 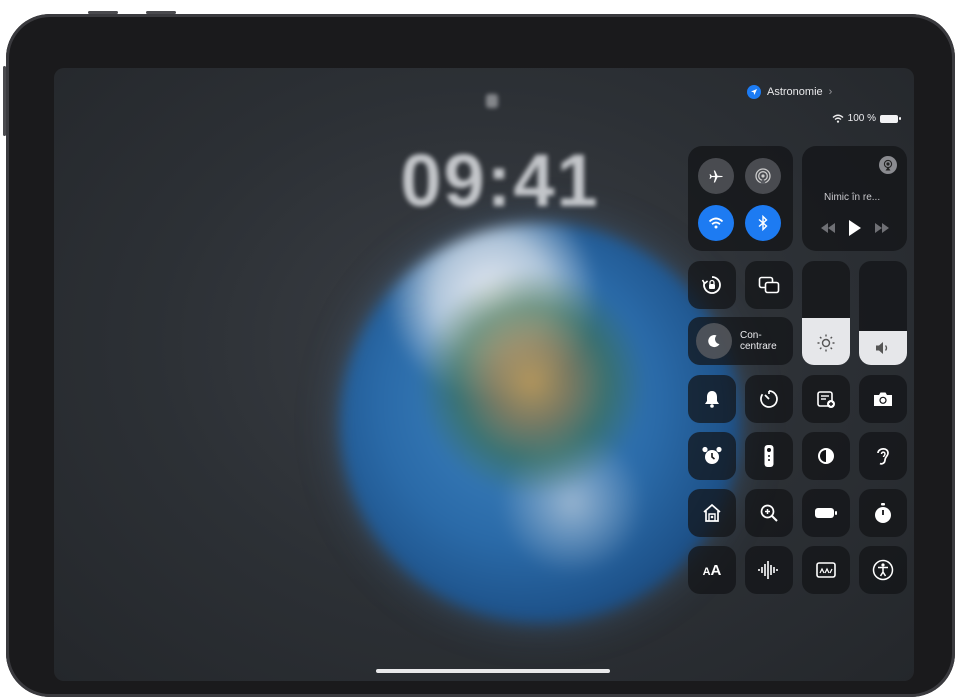 I want to click on airdrop-icon, so click(x=763, y=176).